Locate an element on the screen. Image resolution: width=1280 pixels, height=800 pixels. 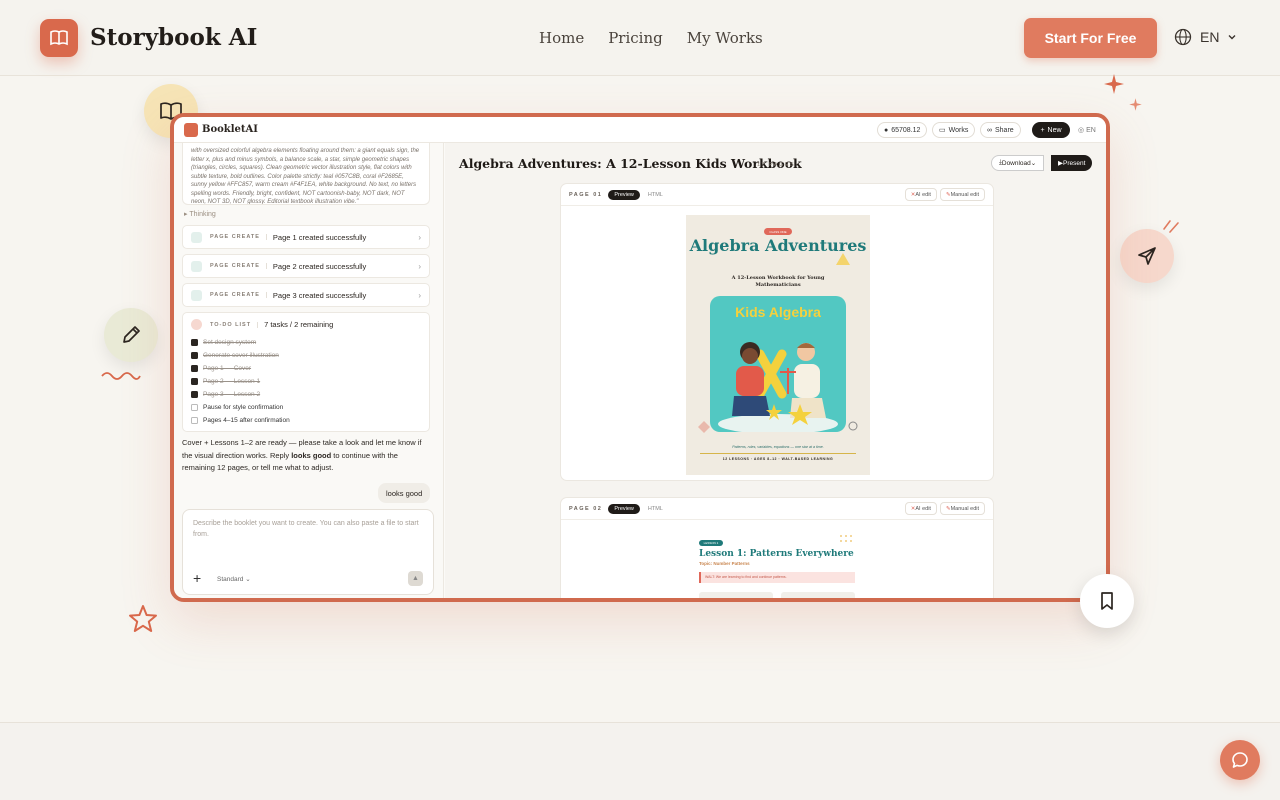
brand-name: Storybook AI is located at coordinates (173, 37).